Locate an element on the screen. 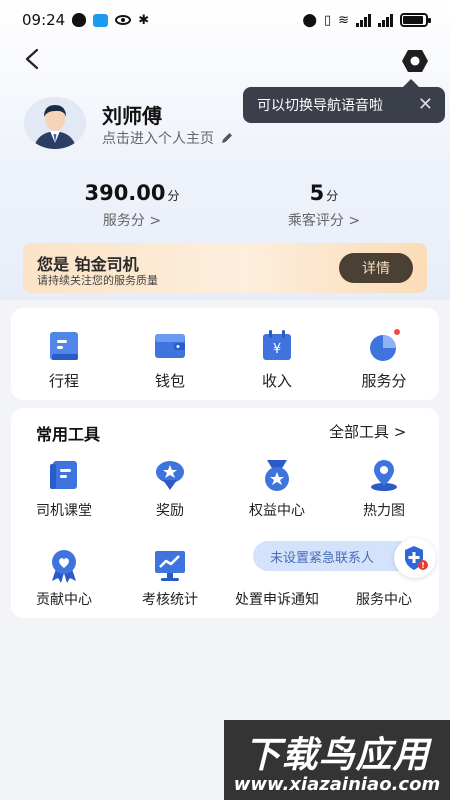 The image size is (450, 800). benefits-icon is located at coordinates (277, 475).